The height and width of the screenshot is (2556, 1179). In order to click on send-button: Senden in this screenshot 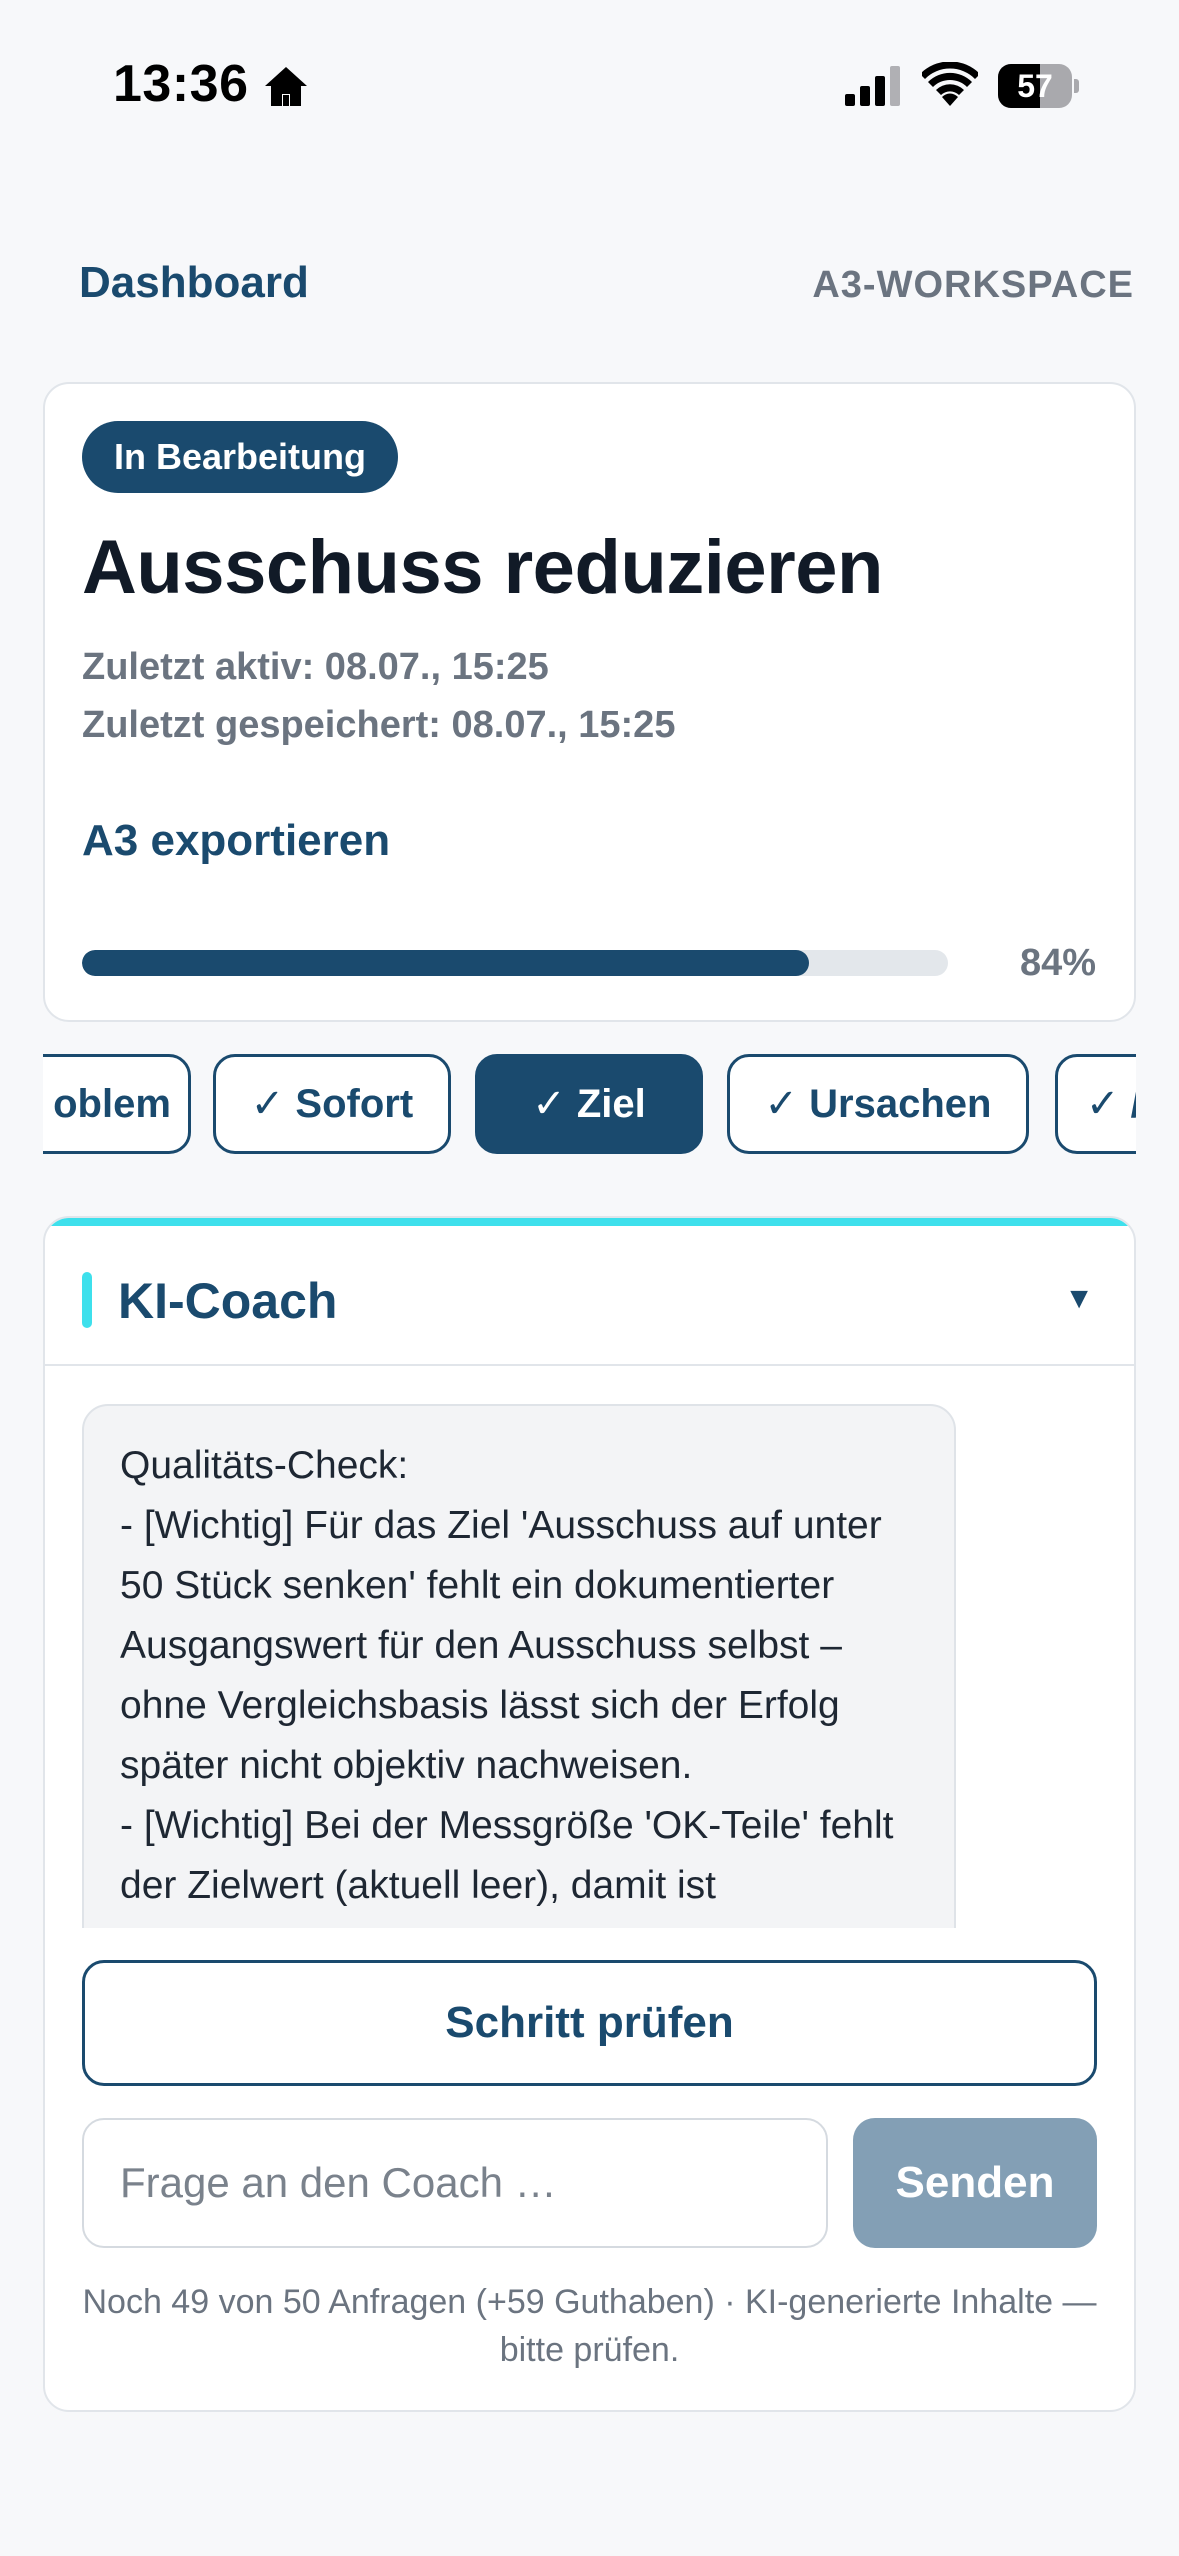, I will do `click(975, 2183)`.